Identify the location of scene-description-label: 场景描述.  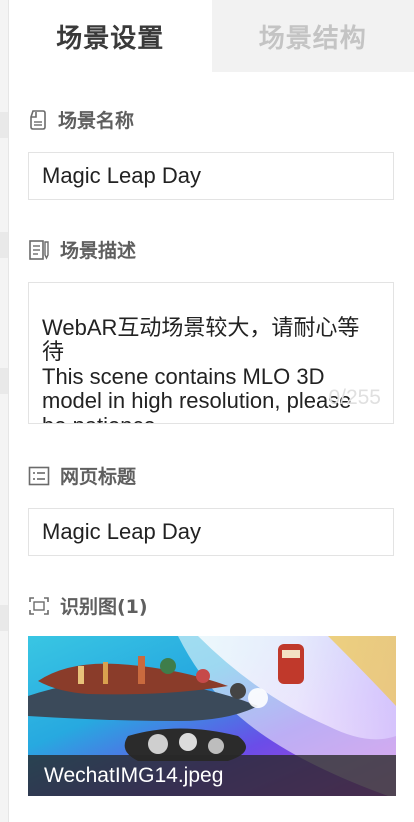
(82, 249).